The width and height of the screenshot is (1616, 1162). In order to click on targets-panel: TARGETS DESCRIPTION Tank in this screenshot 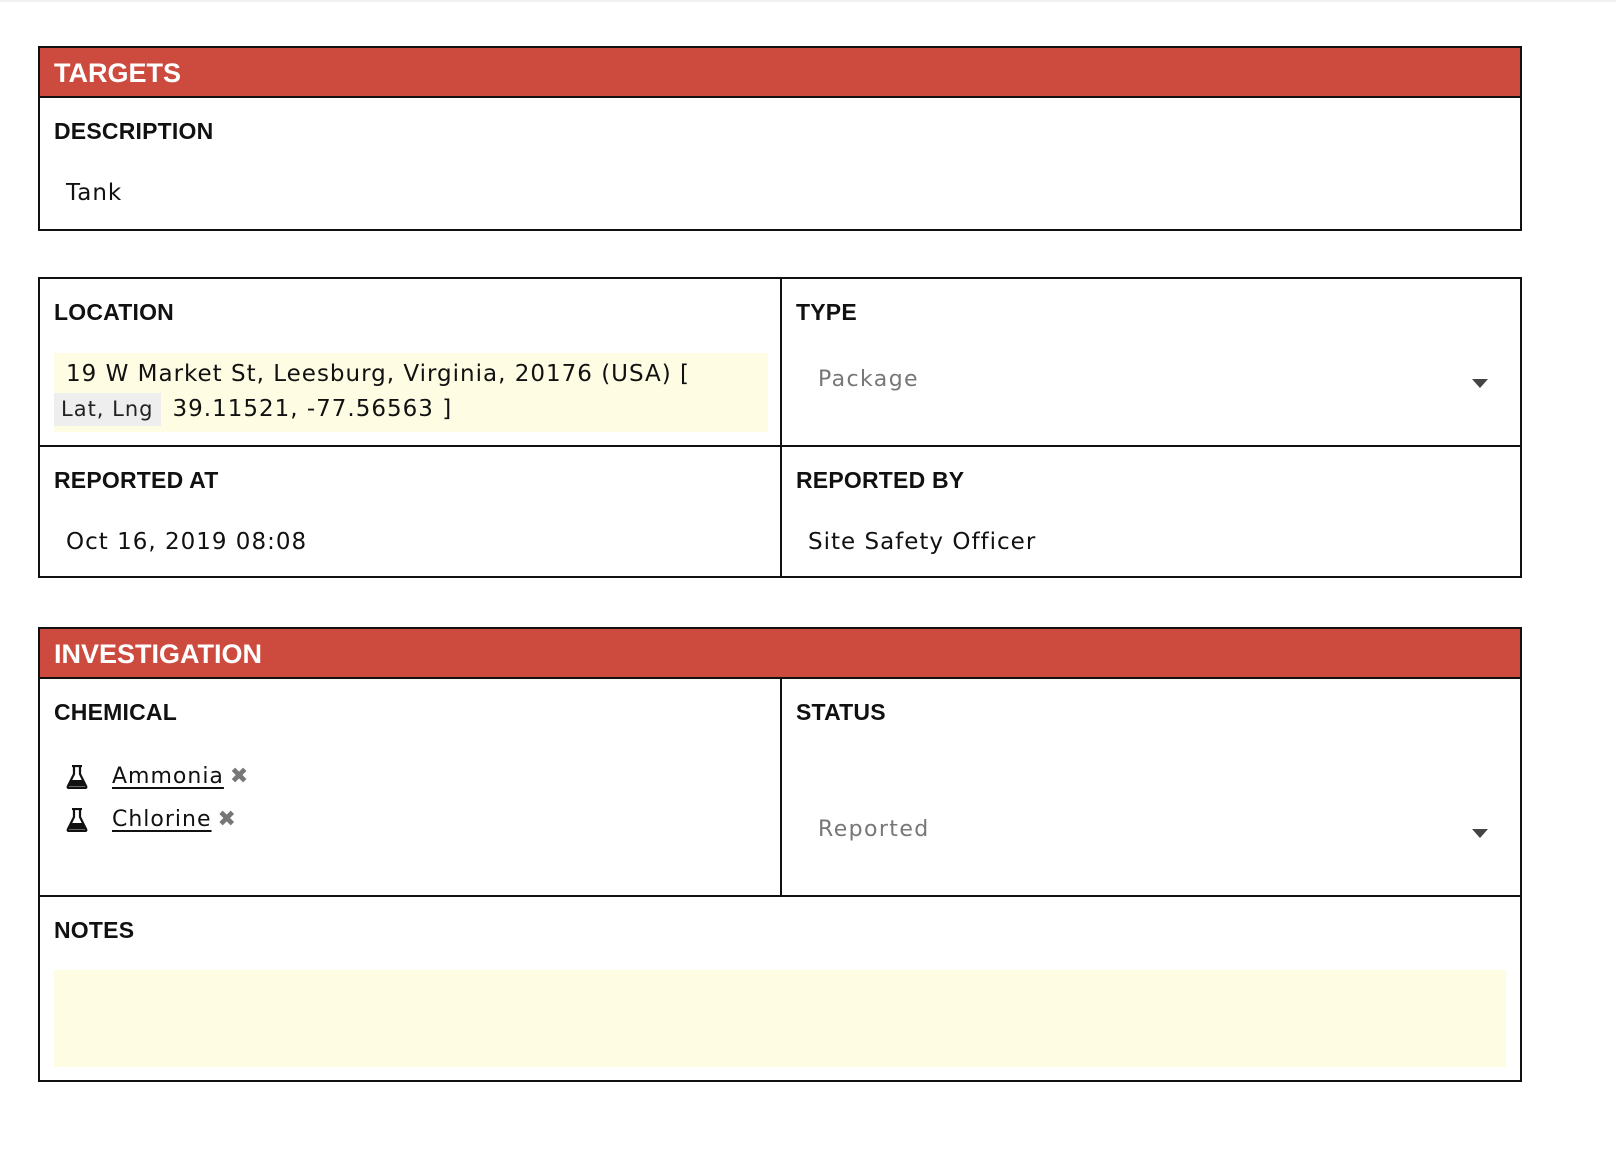, I will do `click(780, 138)`.